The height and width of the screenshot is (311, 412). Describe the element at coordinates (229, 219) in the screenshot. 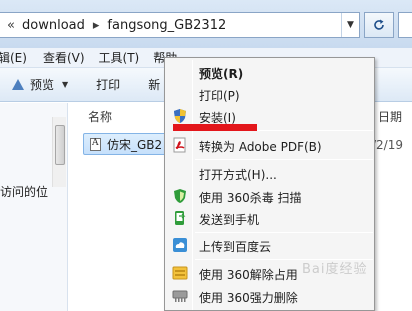

I see `menu-item-send-to-phone: 发送到手机` at that location.